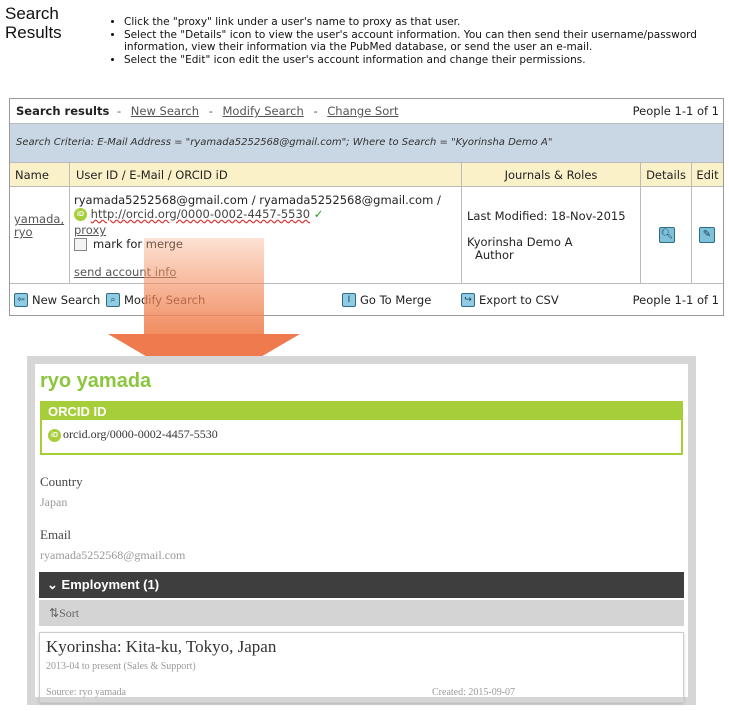 The image size is (729, 711). What do you see at coordinates (56, 534) in the screenshot?
I see `email-label: Email` at bounding box center [56, 534].